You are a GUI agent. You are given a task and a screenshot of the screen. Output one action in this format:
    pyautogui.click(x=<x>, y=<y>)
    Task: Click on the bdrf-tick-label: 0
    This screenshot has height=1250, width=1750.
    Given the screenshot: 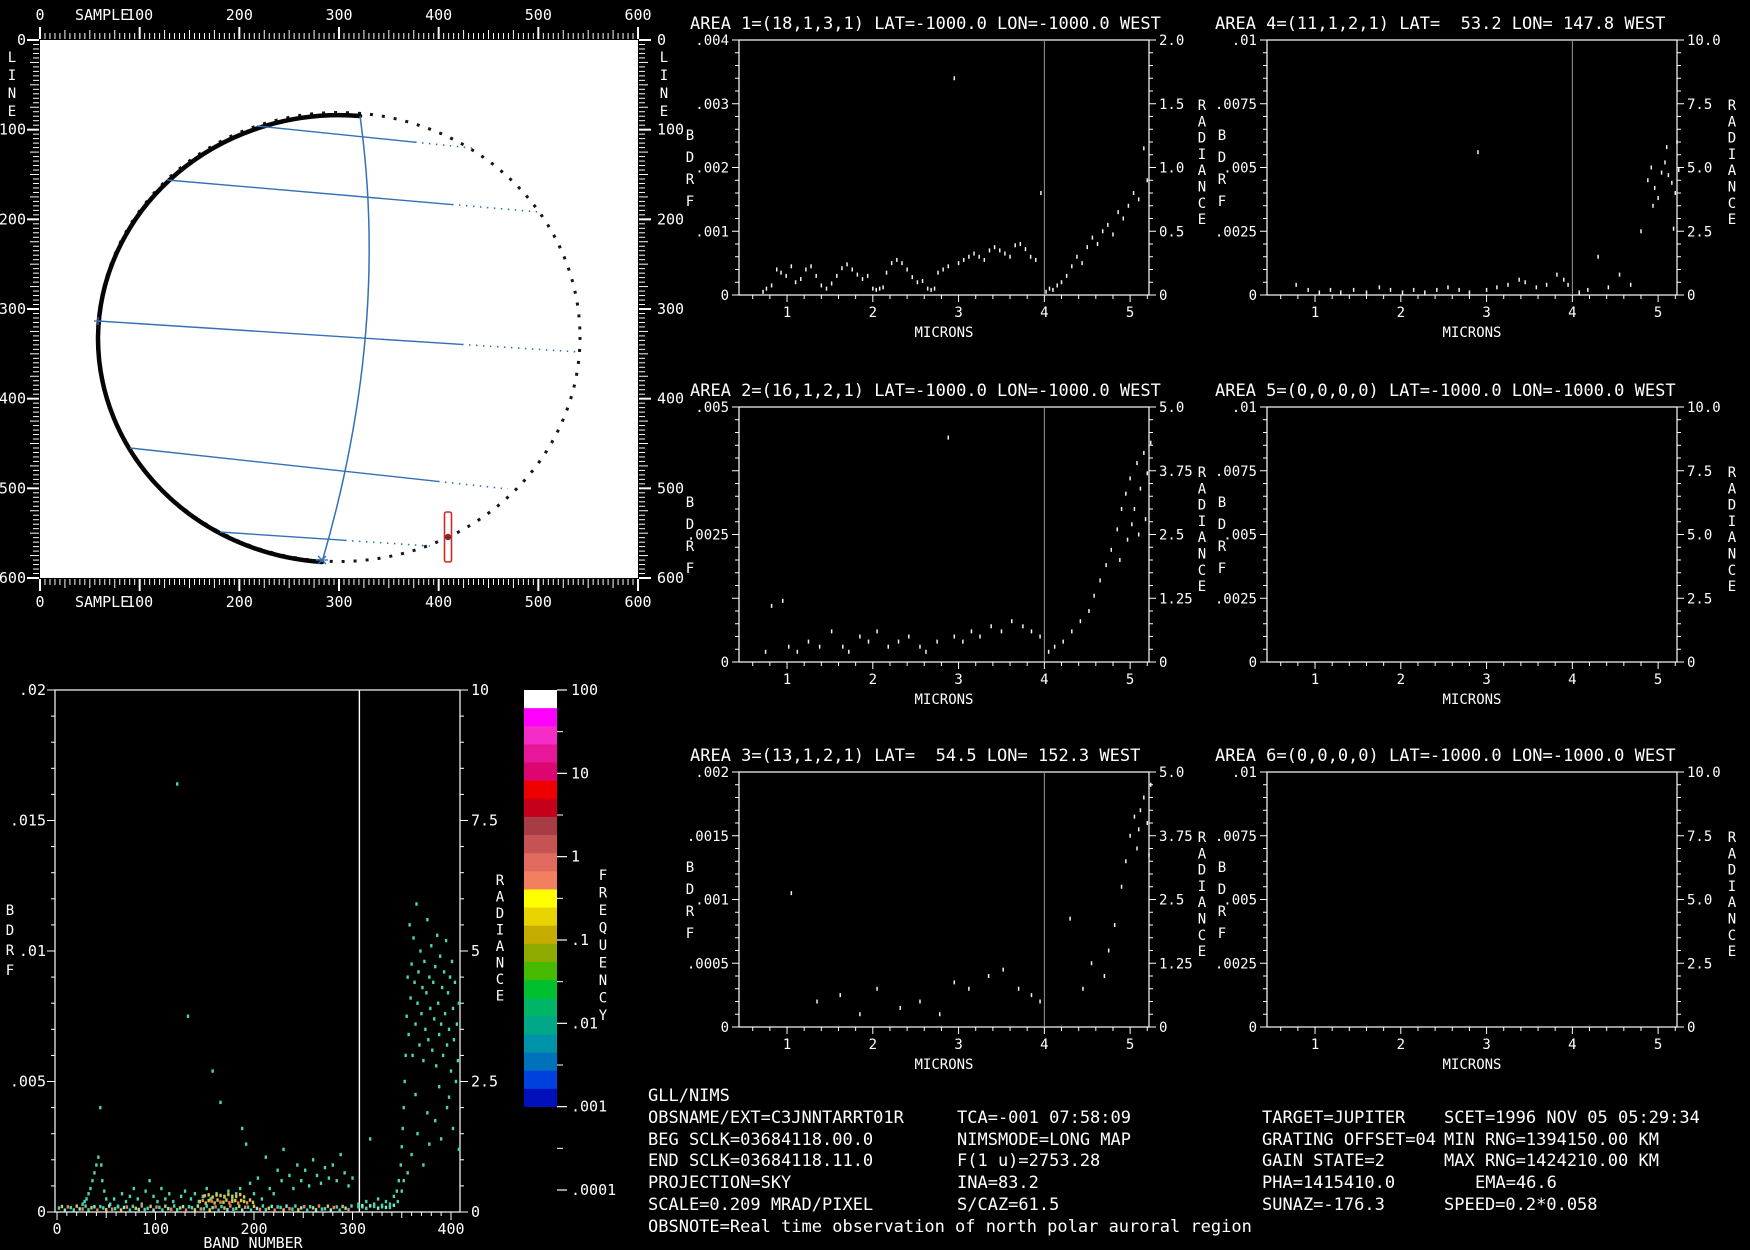 What is the action you would take?
    pyautogui.click(x=725, y=296)
    